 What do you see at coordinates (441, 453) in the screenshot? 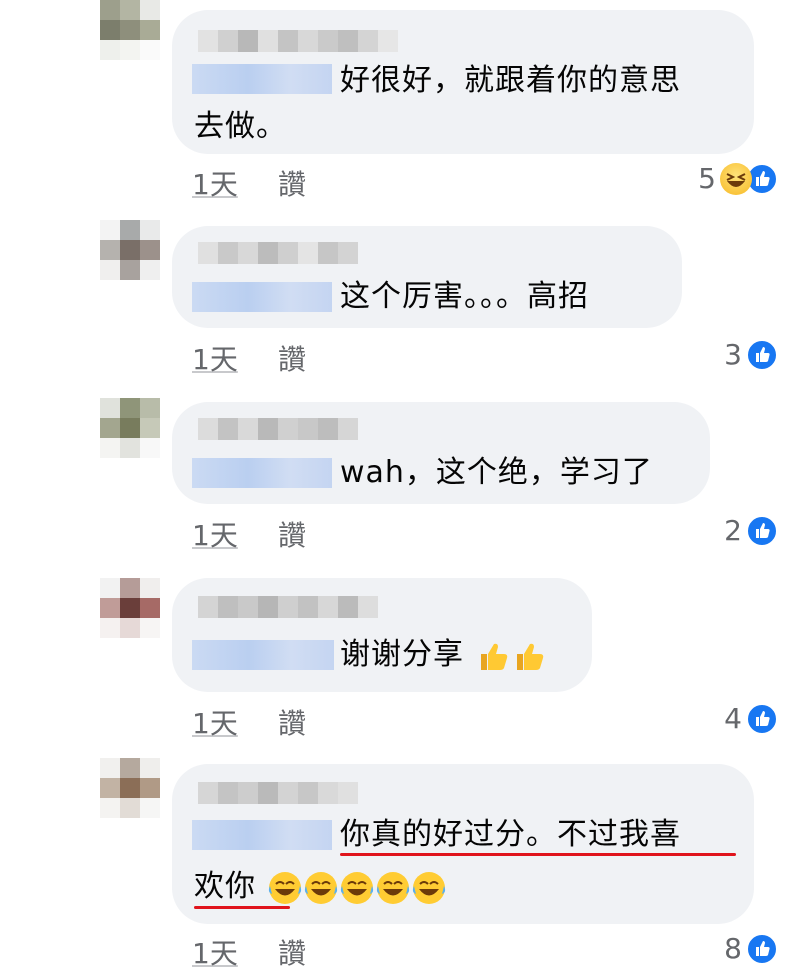
I see `comment-bubble: wah，这个绝，学习了` at bounding box center [441, 453].